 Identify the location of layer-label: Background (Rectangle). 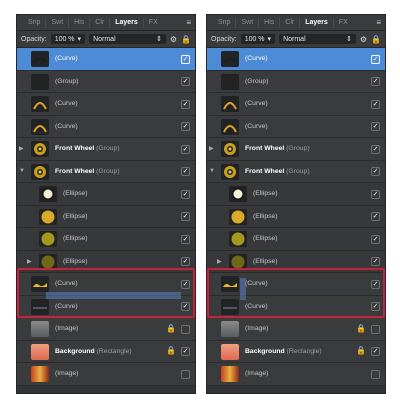
(93, 351).